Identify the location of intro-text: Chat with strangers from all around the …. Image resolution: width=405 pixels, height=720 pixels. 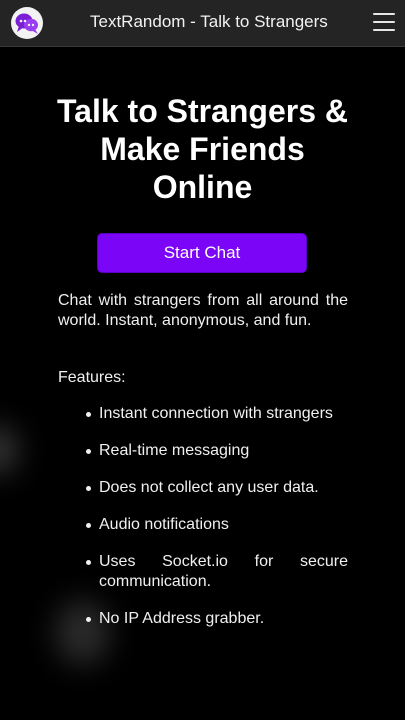
(203, 310).